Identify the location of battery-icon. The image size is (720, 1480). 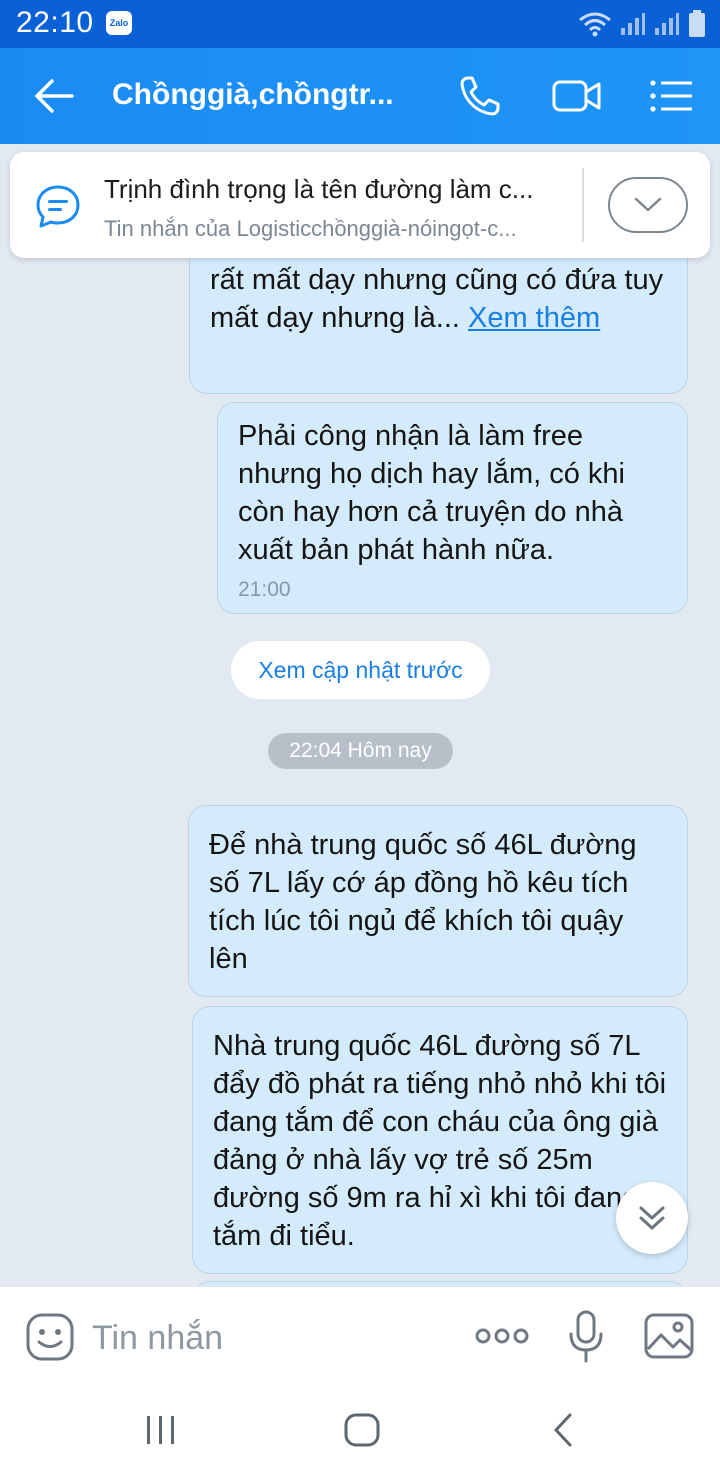
(697, 23).